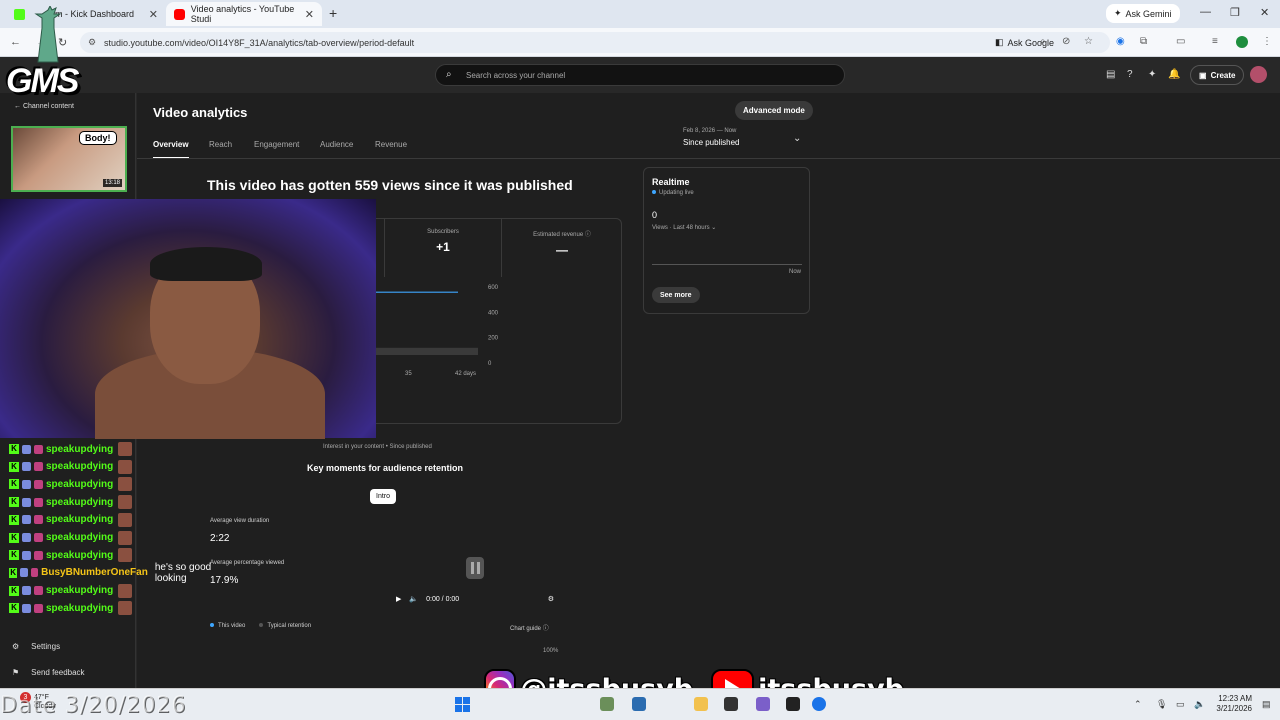 Image resolution: width=1280 pixels, height=720 pixels. I want to click on tab-reach: Reach, so click(220, 144).